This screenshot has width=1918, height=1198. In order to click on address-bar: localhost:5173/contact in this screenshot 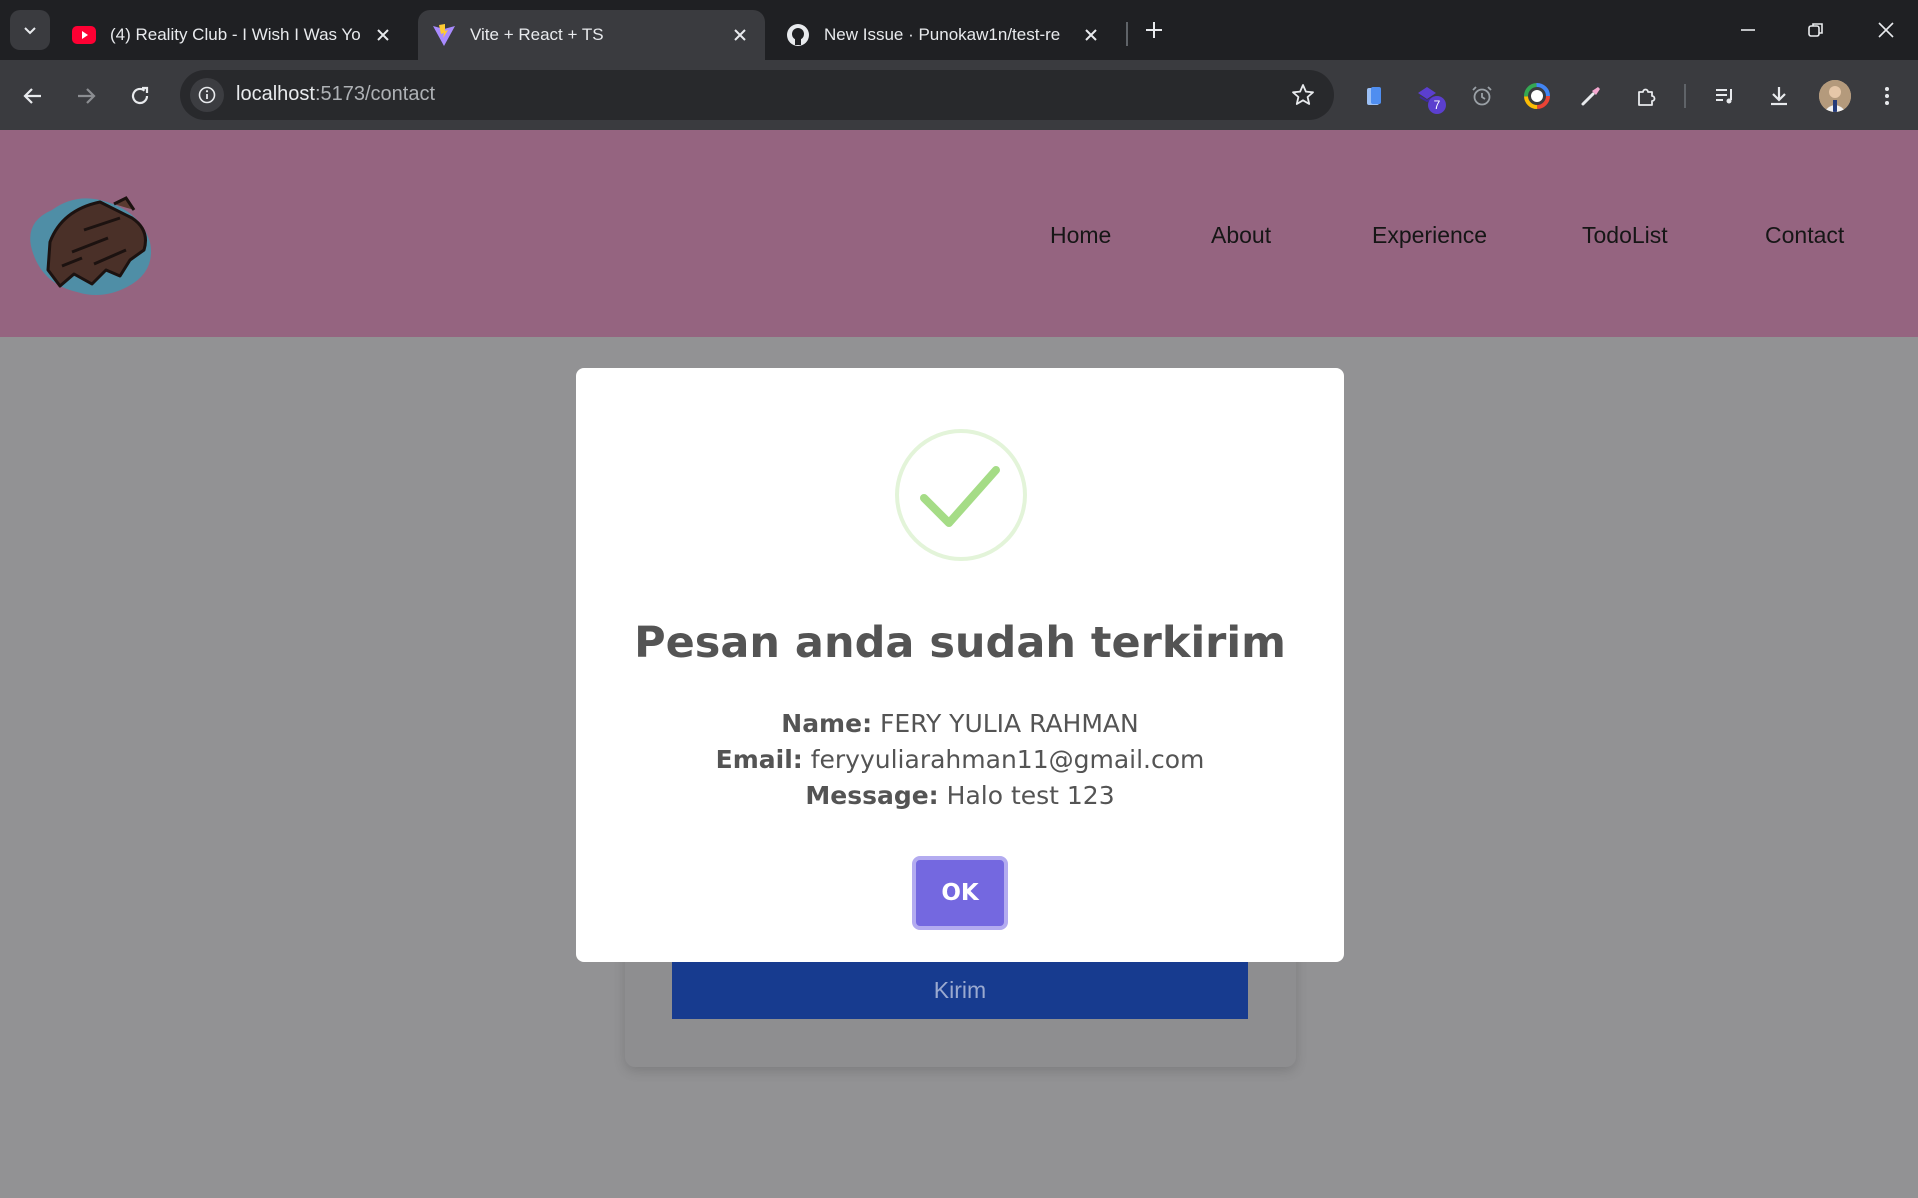, I will do `click(757, 95)`.